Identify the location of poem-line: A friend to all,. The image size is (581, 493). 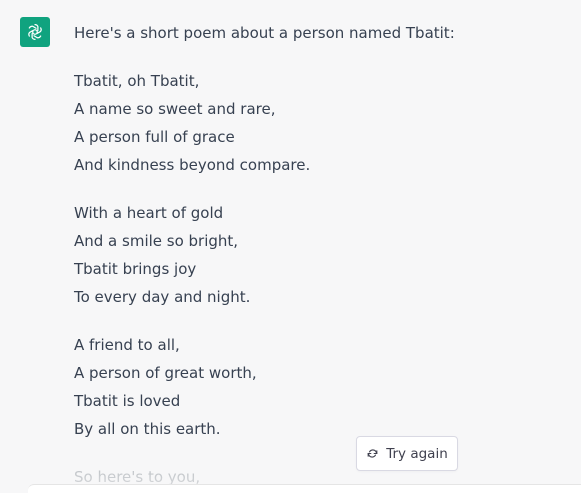
(127, 345).